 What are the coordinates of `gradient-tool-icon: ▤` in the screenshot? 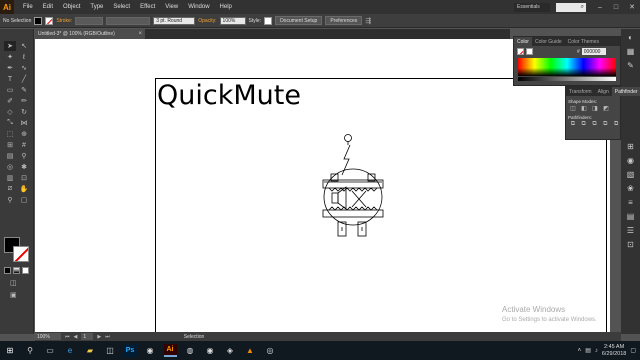 It's located at (10, 156).